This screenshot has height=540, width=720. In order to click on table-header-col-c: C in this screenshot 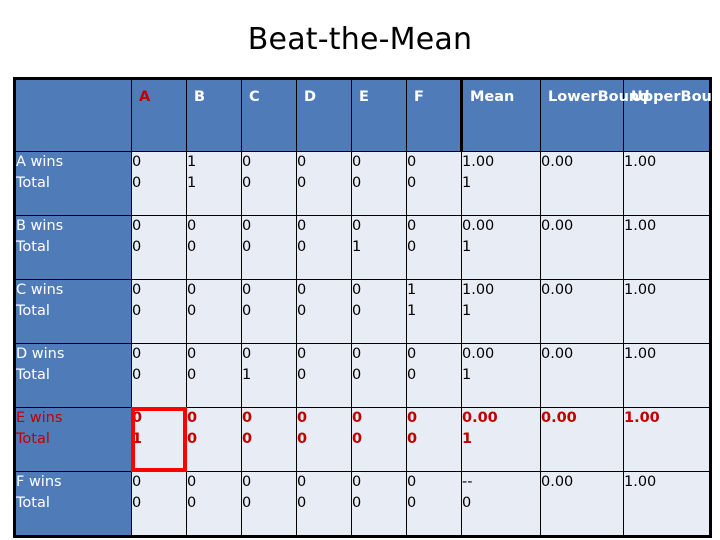, I will do `click(269, 115)`.